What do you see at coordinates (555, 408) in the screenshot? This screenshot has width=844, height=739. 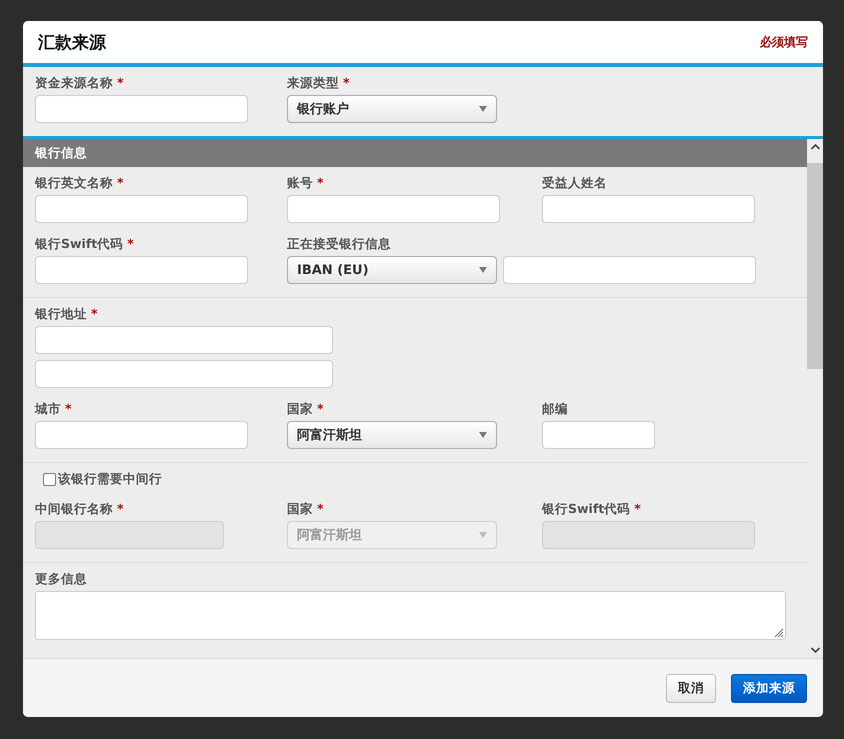 I see `field-label: 邮编` at bounding box center [555, 408].